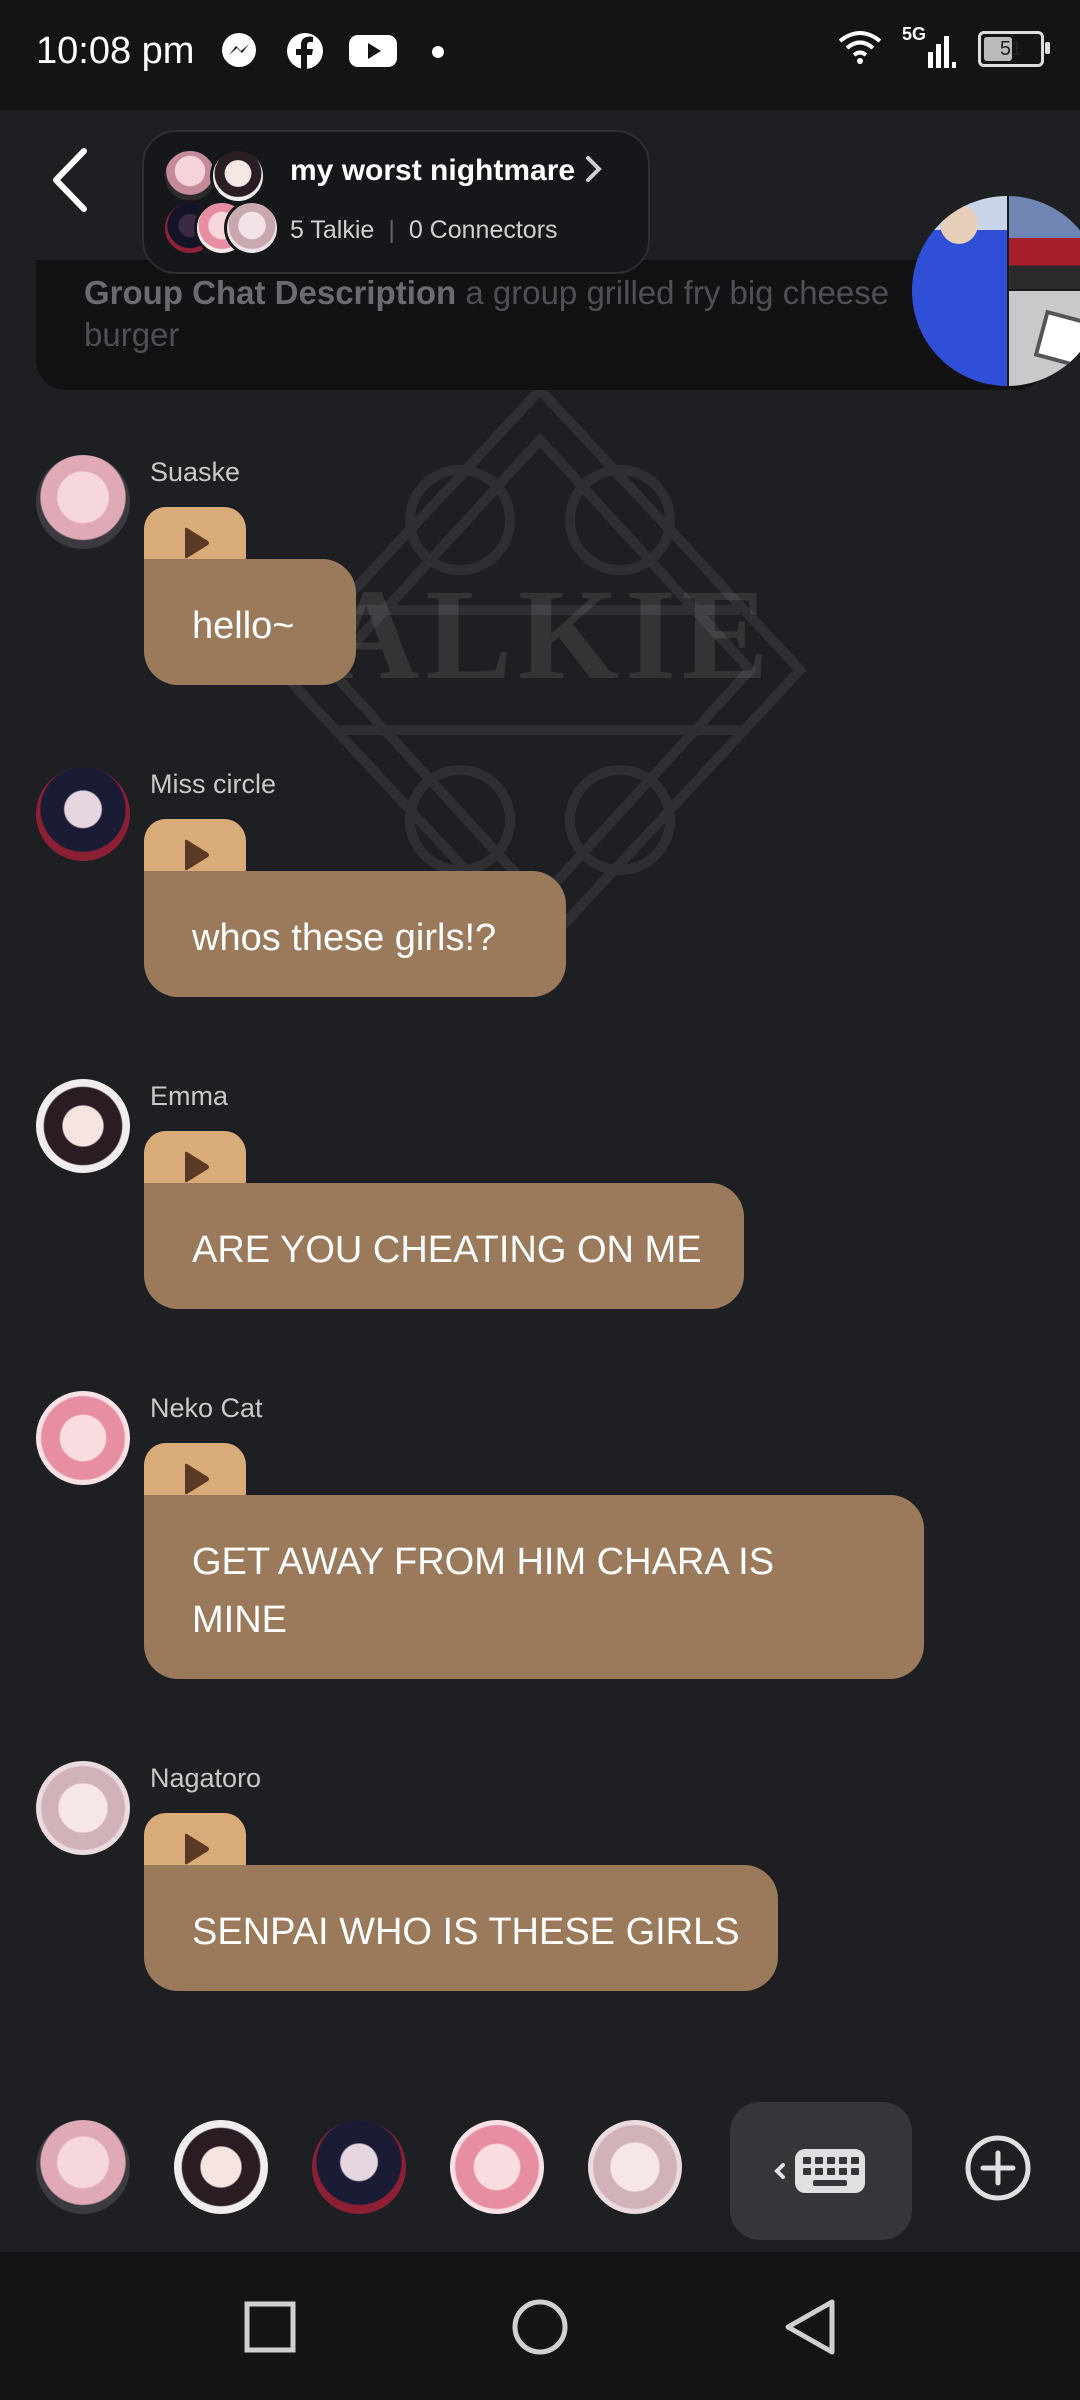  Describe the element at coordinates (332, 230) in the screenshot. I see `talkie-count: 5 Talkie` at that location.